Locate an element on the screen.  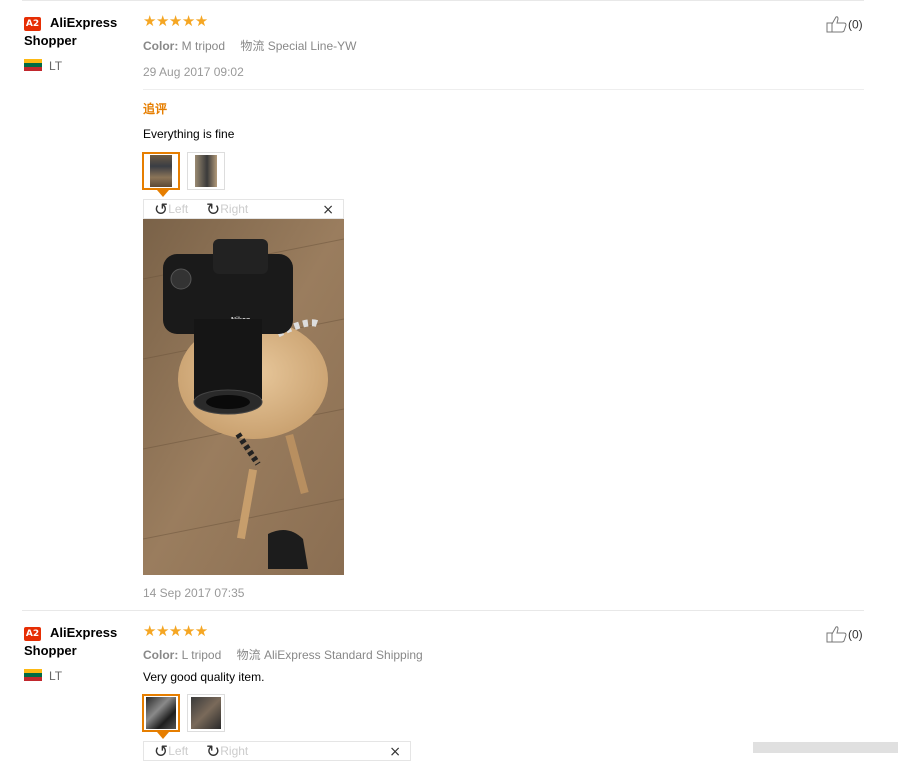
review-divider is located at coordinates (443, 610).